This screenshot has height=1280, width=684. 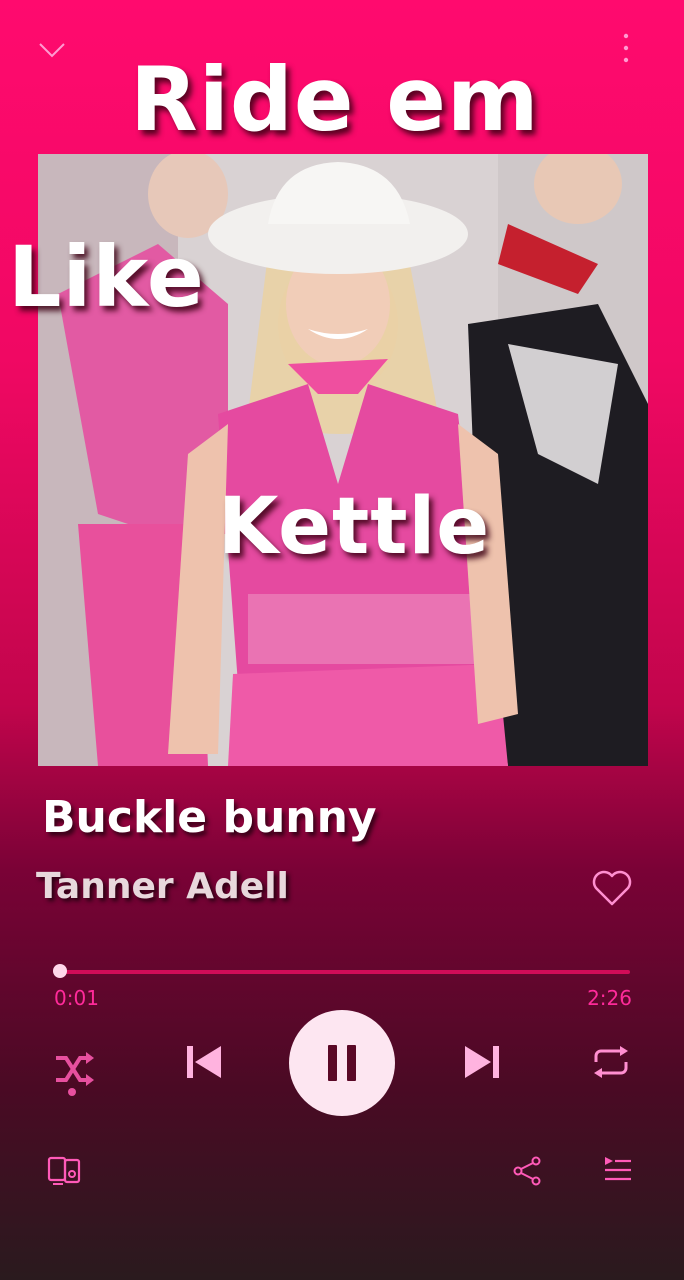 I want to click on devices-icon, so click(x=65, y=1170).